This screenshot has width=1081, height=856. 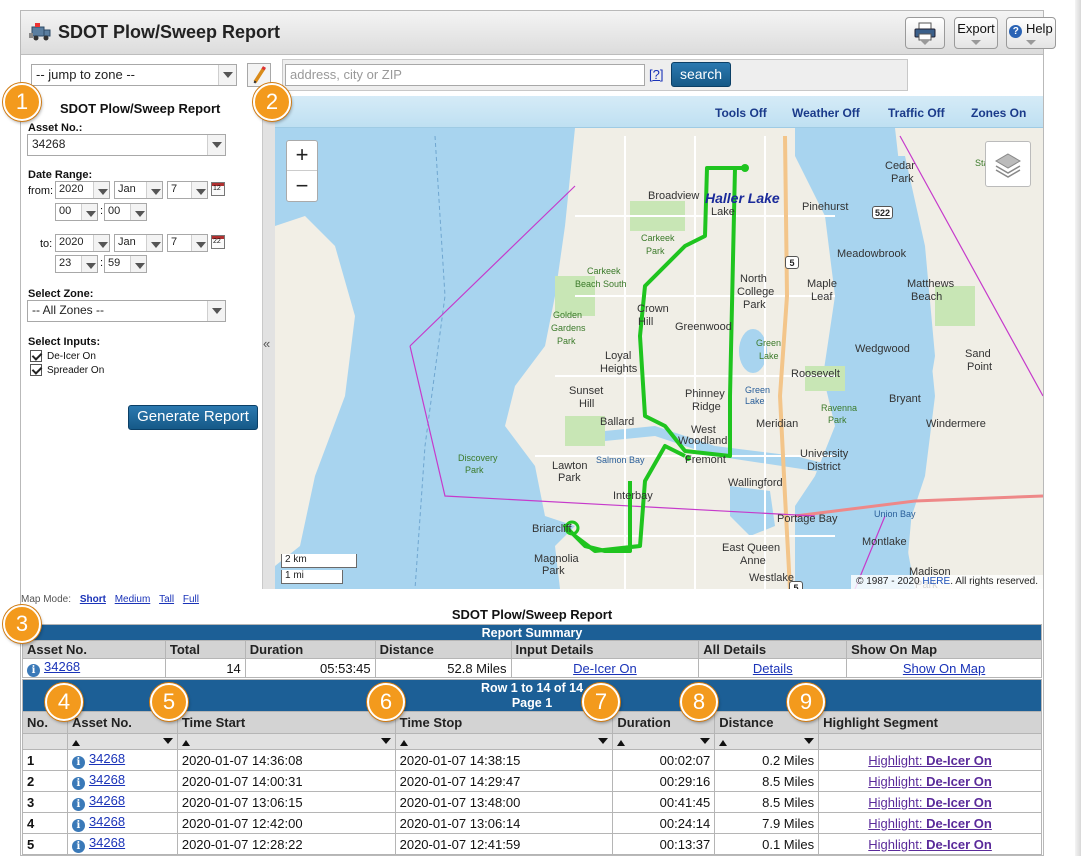 I want to click on detail-header-cell: Time Stop, so click(x=504, y=722).